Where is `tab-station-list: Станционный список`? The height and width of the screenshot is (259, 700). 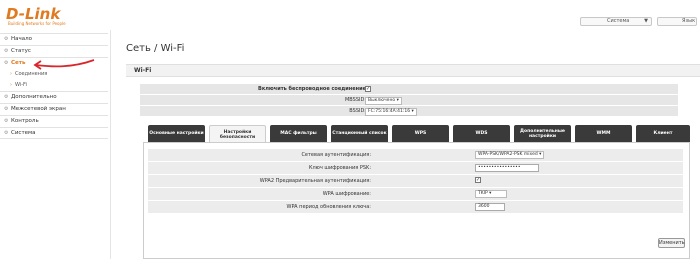 tab-station-list: Станционный список is located at coordinates (359, 133).